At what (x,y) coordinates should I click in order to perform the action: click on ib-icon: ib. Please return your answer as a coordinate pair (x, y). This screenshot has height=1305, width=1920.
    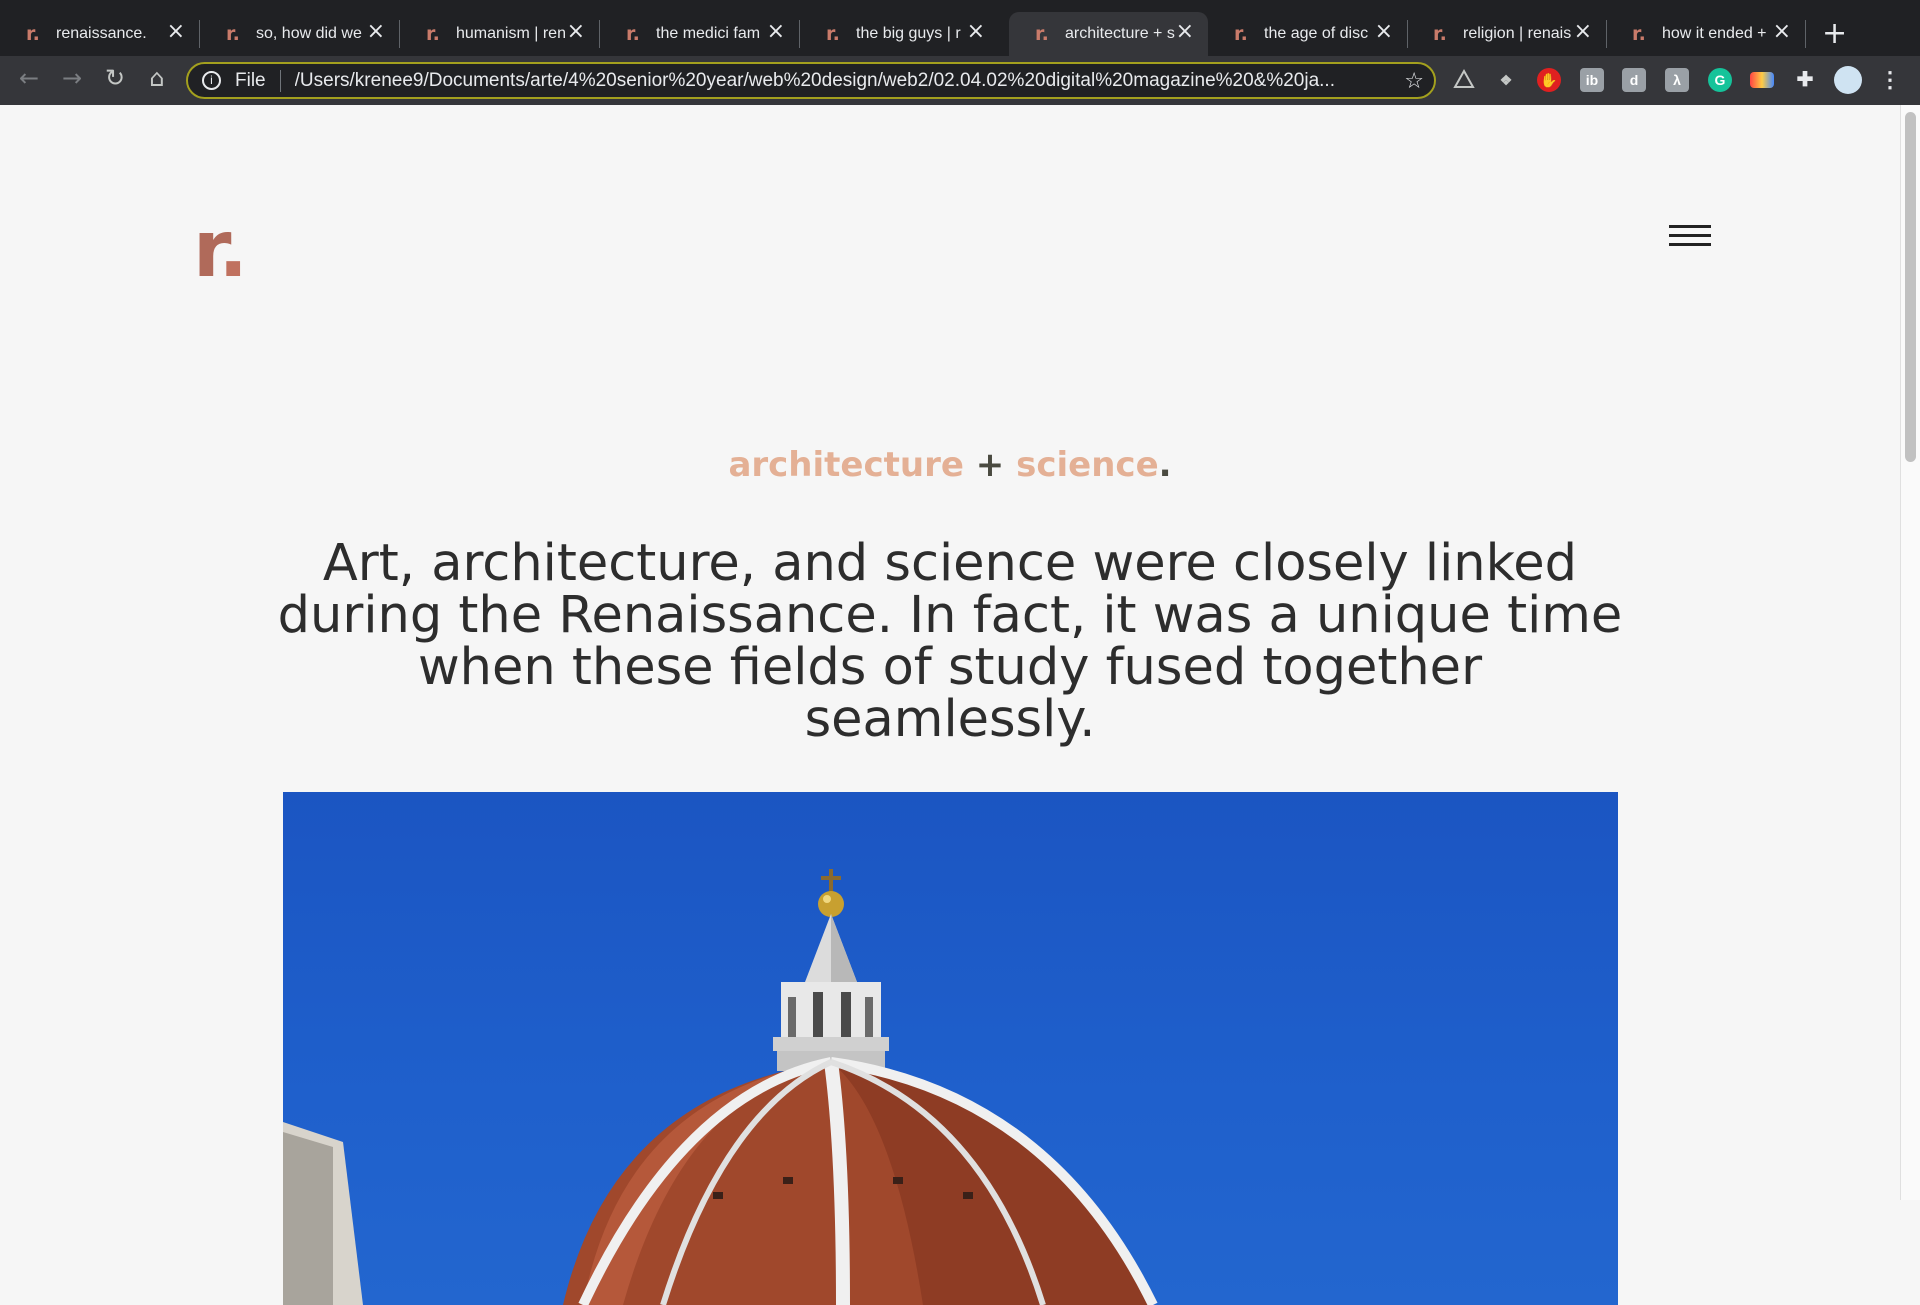
    Looking at the image, I should click on (1592, 80).